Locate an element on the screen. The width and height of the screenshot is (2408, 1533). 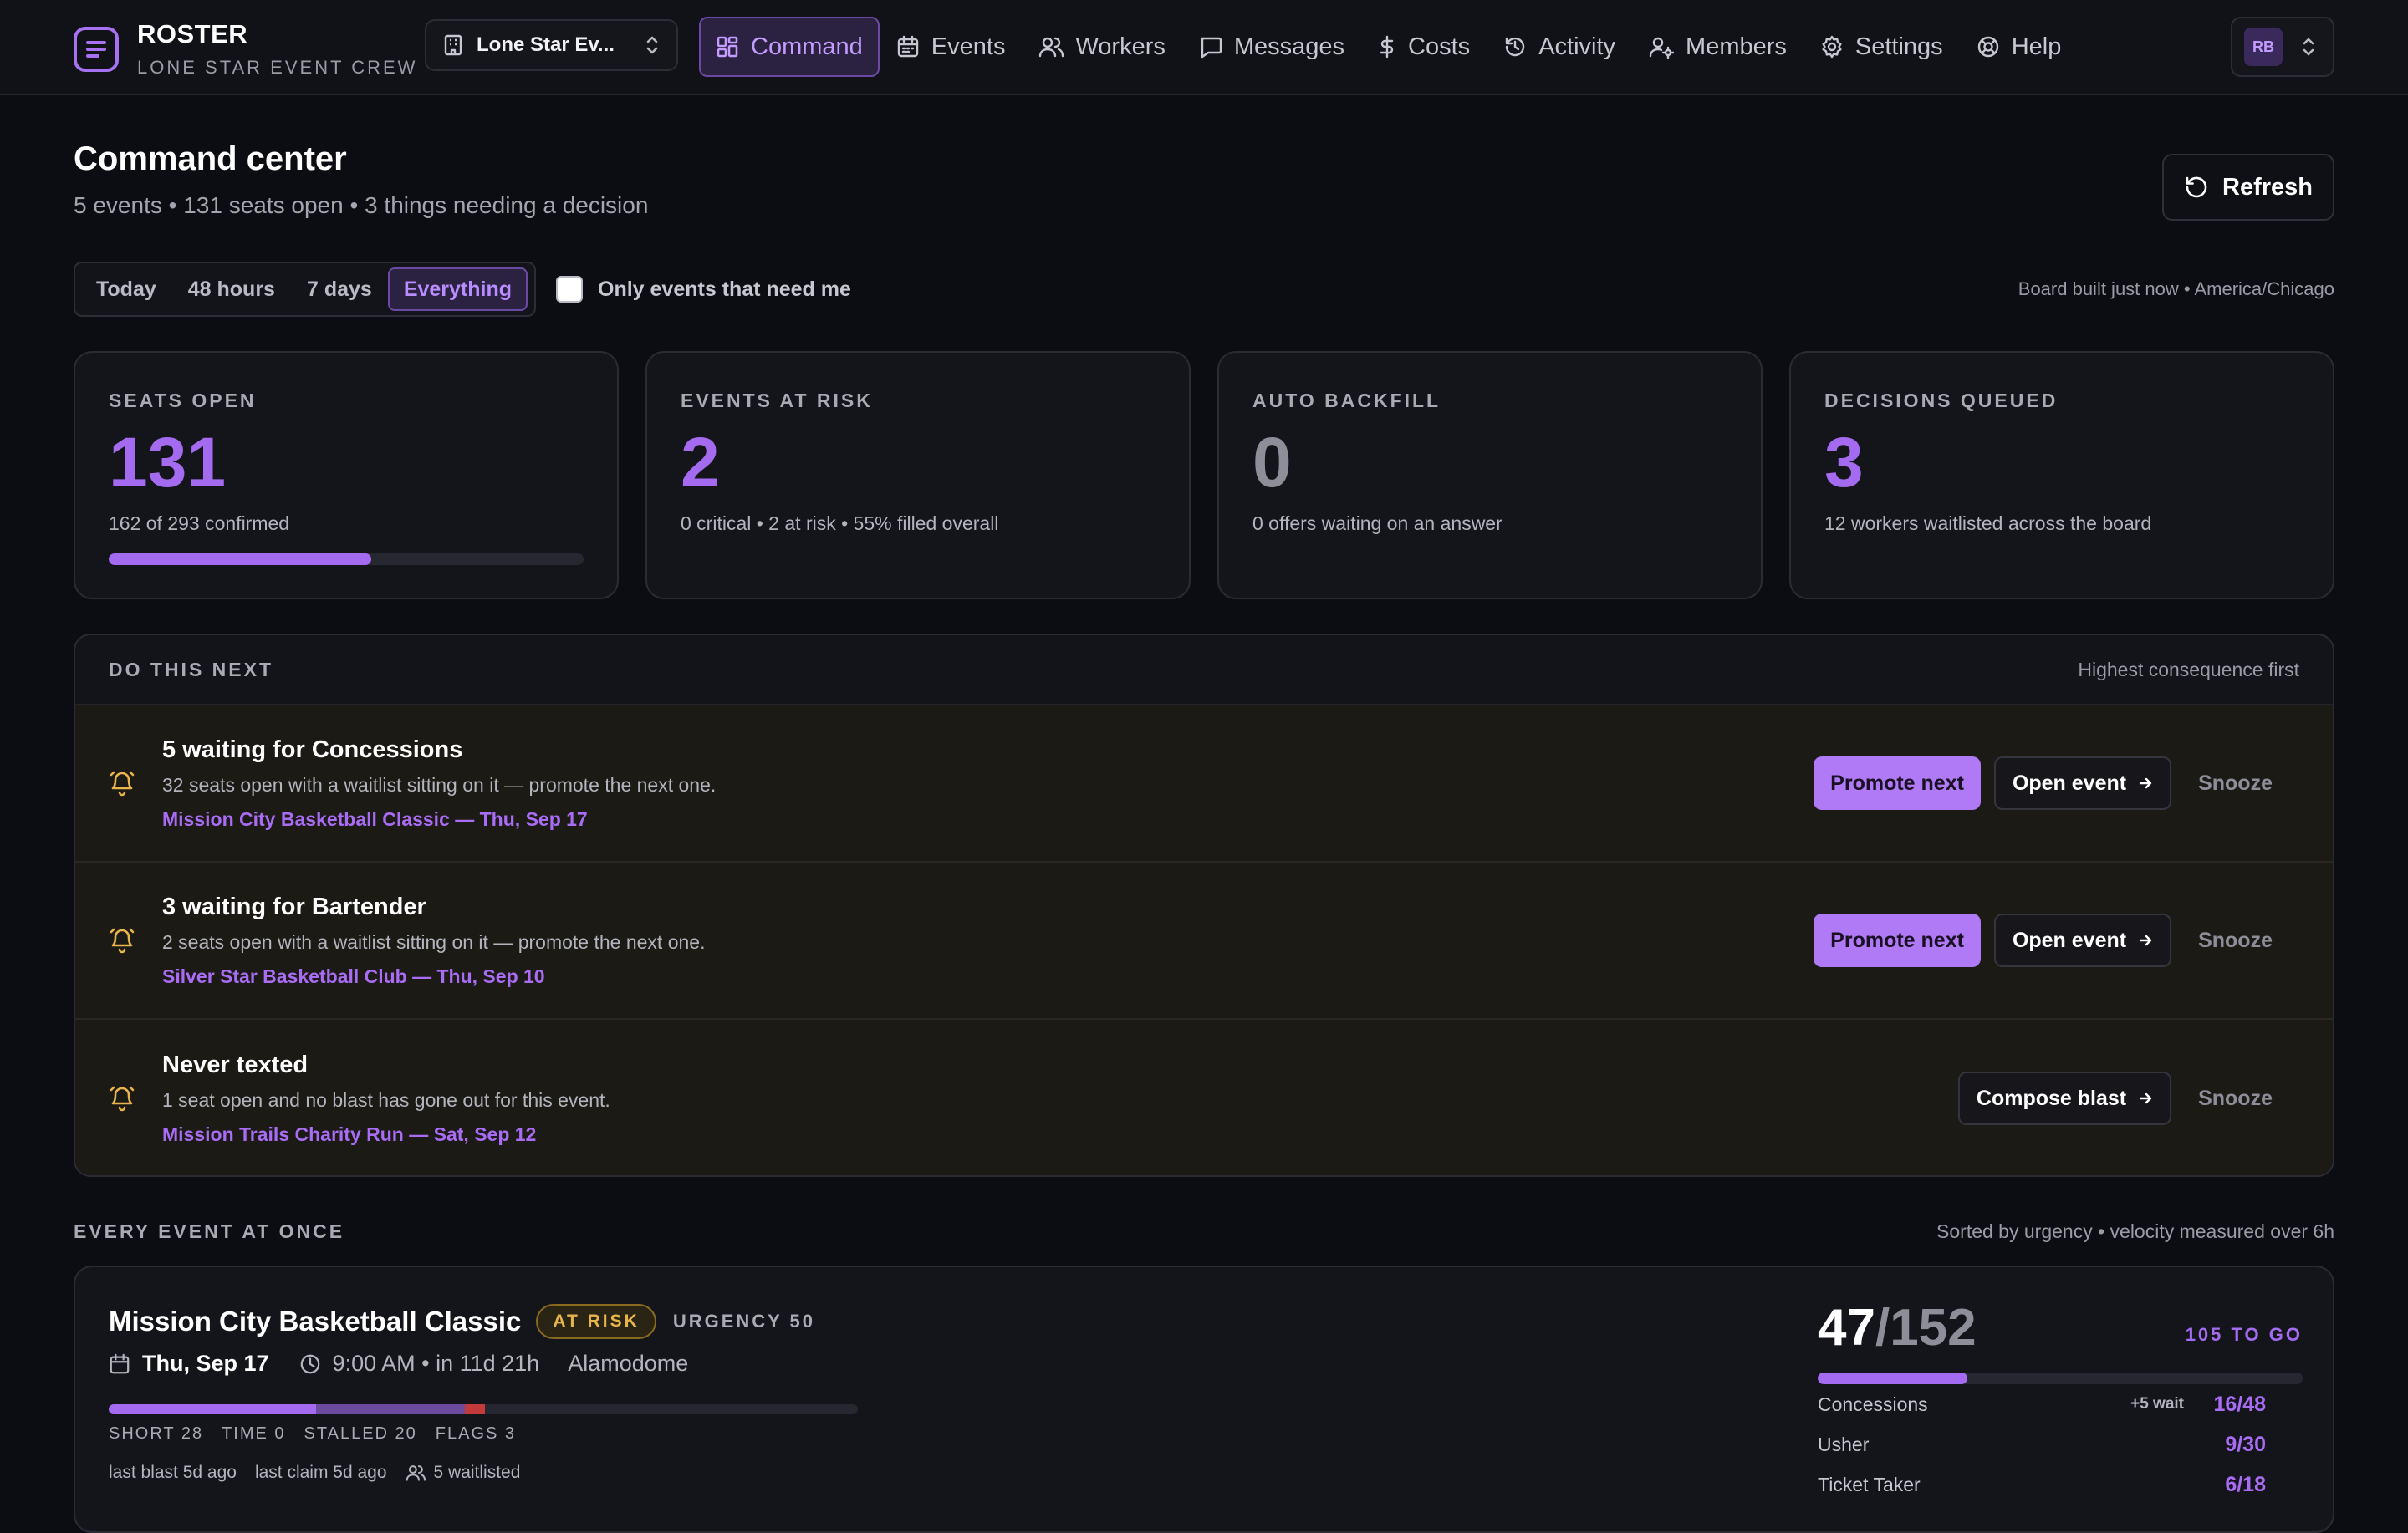
gear-icon is located at coordinates (1832, 47).